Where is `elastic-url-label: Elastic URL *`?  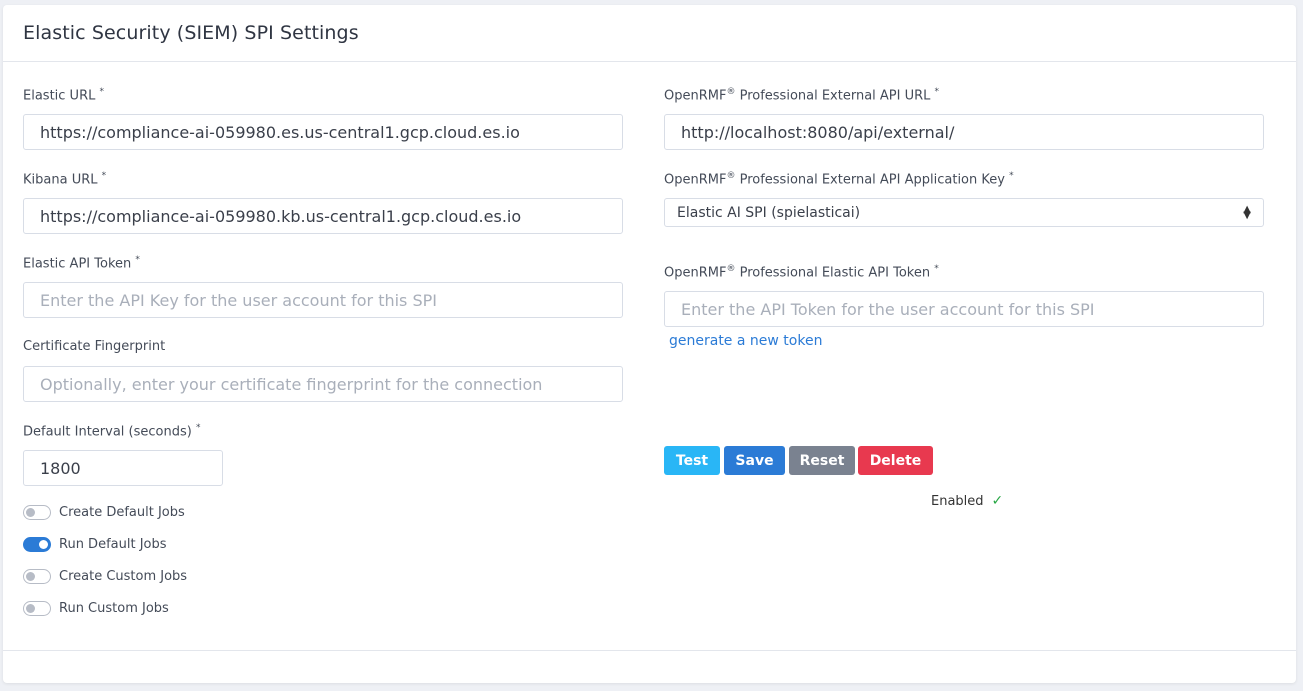
elastic-url-label: Elastic URL * is located at coordinates (63, 95).